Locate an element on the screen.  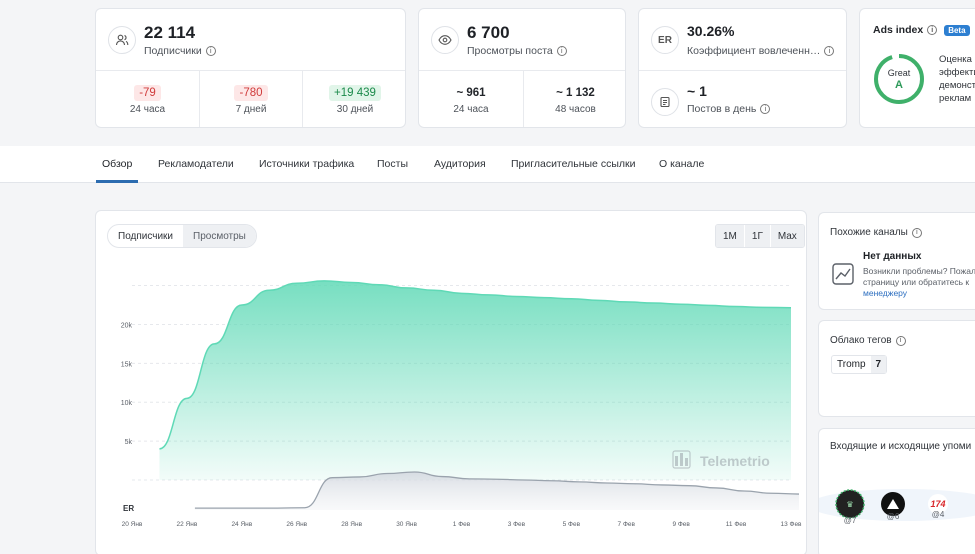
subscribers-value: 22 114 is located at coordinates (170, 32).